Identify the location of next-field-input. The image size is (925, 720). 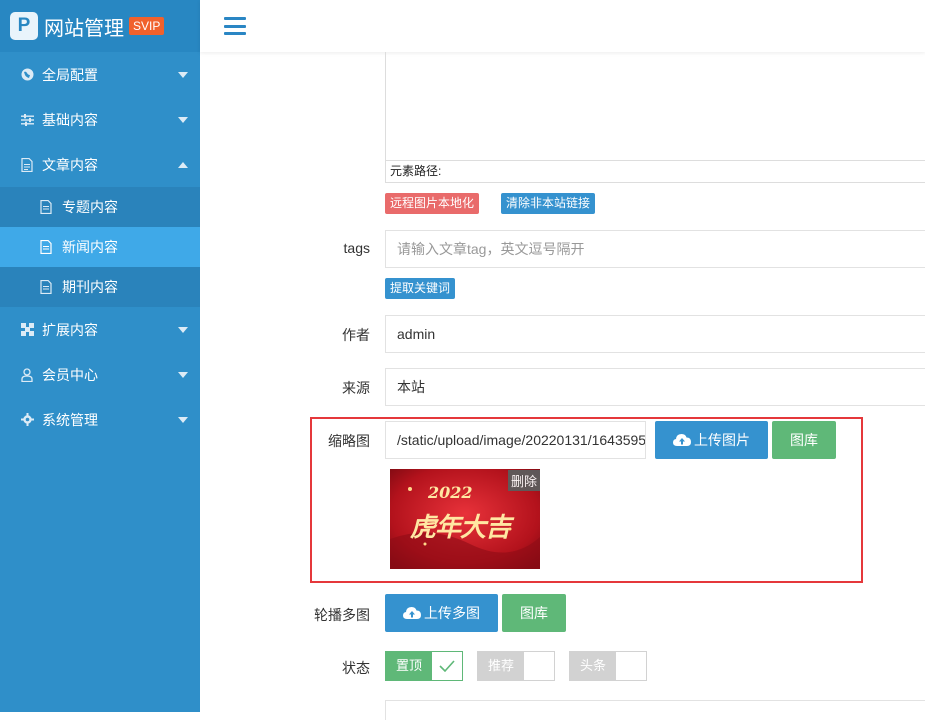
(655, 710).